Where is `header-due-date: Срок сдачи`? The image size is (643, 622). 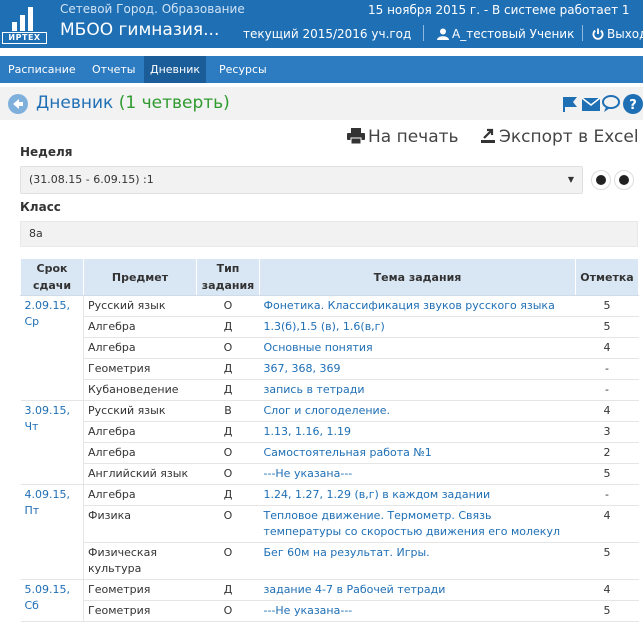 header-due-date: Срок сдачи is located at coordinates (52, 277).